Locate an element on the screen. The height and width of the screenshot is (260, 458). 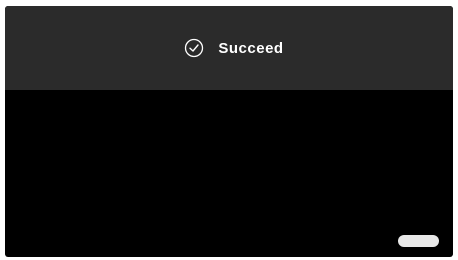
toast-message: Succeed is located at coordinates (251, 48).